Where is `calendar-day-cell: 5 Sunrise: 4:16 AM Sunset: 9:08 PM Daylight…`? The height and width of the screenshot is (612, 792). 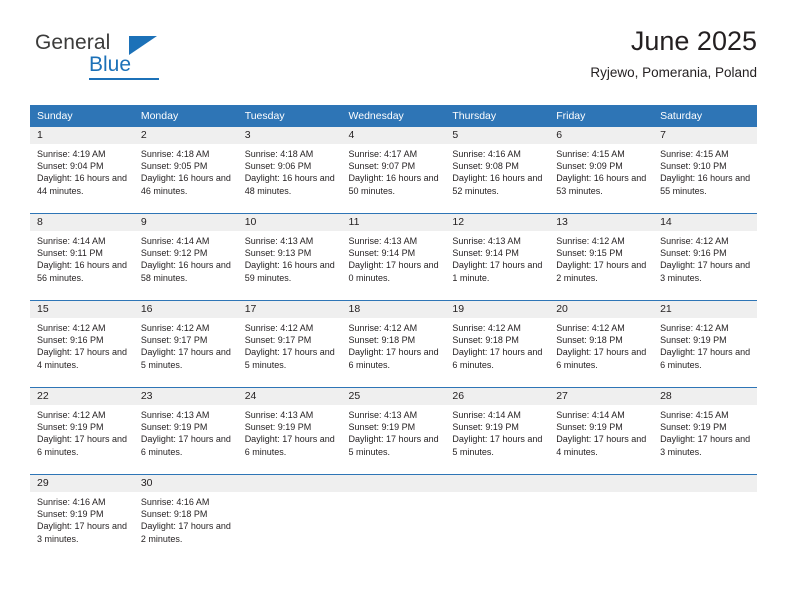
calendar-day-cell: 5 Sunrise: 4:16 AM Sunset: 9:08 PM Daylight… is located at coordinates (497, 170).